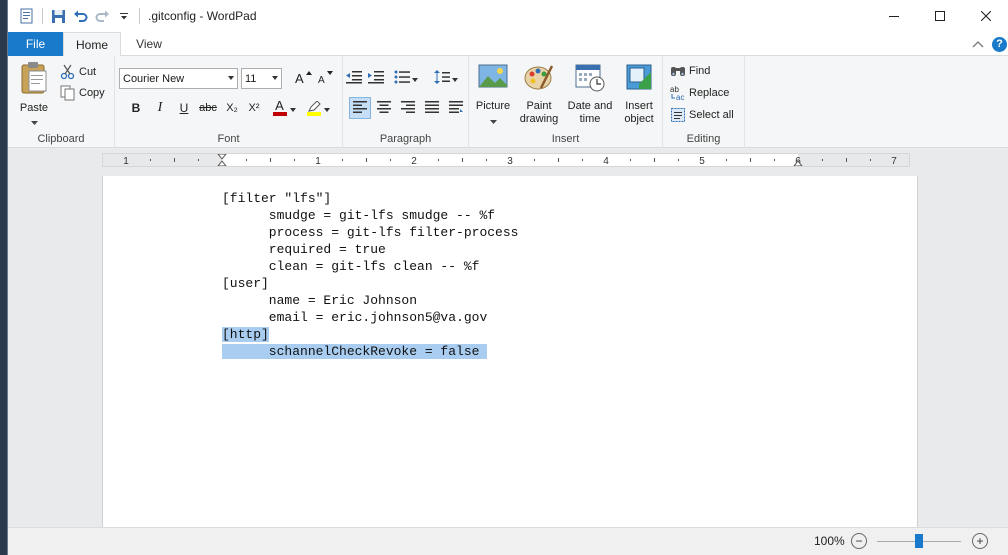 This screenshot has height=555, width=1008. Describe the element at coordinates (34, 95) in the screenshot. I see `paste-button: Paste` at that location.